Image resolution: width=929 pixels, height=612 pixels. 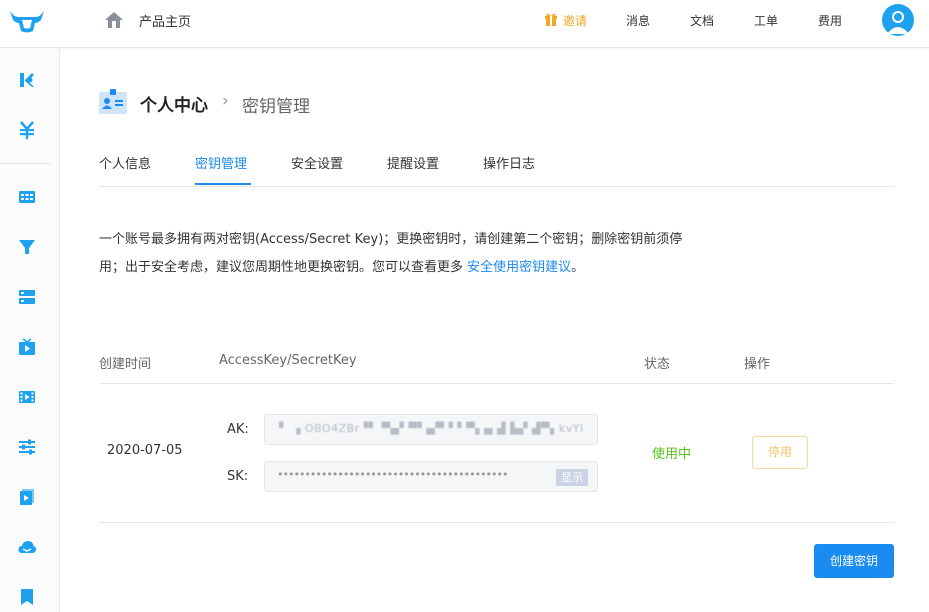 What do you see at coordinates (27, 247) in the screenshot?
I see `funnel-icon` at bounding box center [27, 247].